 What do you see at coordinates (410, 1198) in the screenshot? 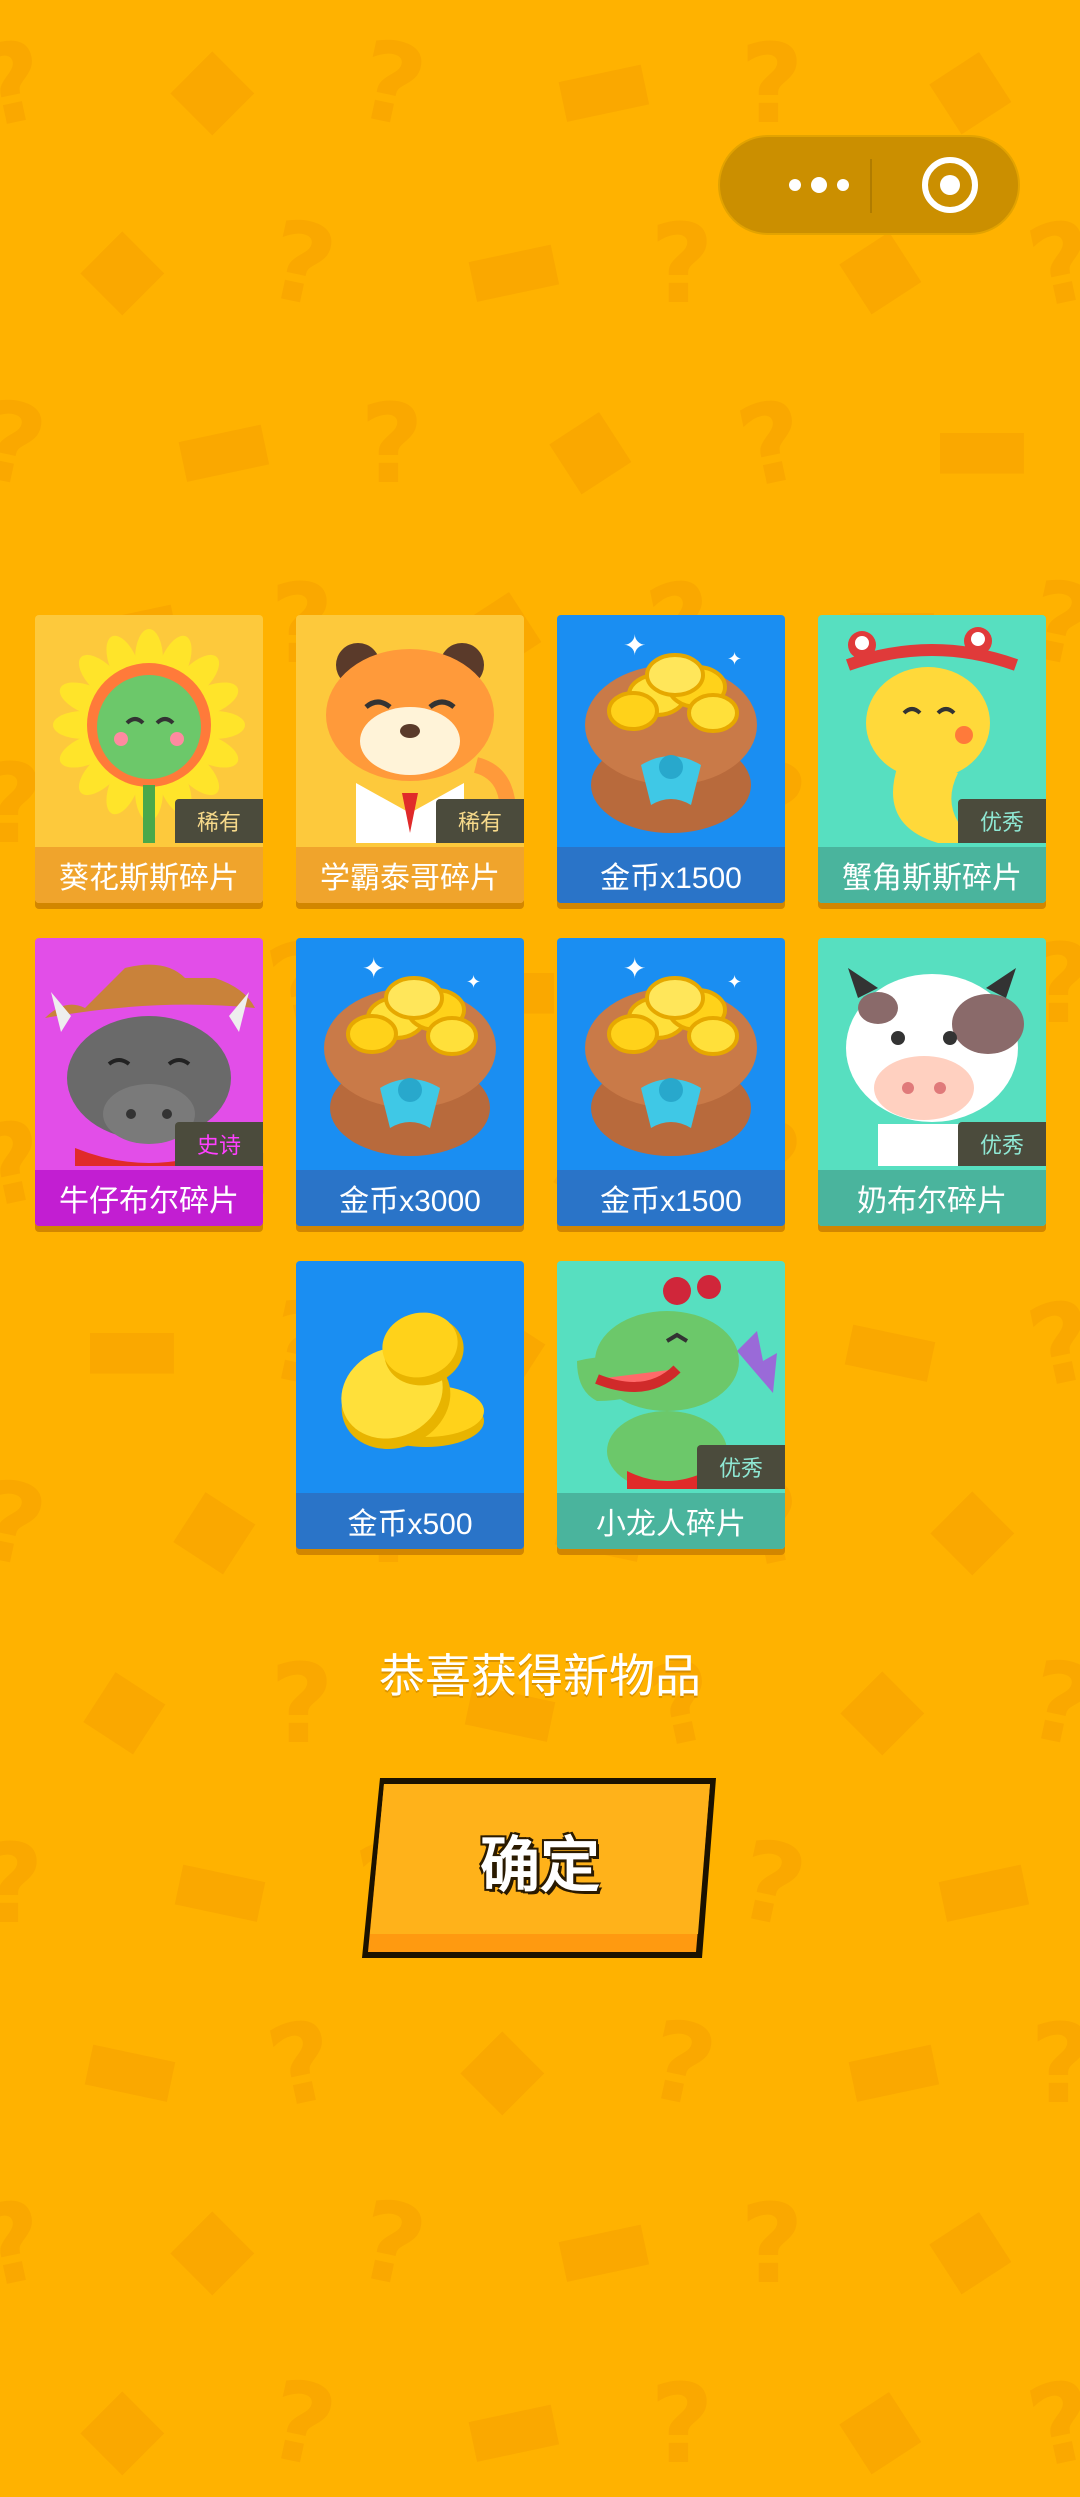
I see `reward-card-label: 金币x3000` at bounding box center [410, 1198].